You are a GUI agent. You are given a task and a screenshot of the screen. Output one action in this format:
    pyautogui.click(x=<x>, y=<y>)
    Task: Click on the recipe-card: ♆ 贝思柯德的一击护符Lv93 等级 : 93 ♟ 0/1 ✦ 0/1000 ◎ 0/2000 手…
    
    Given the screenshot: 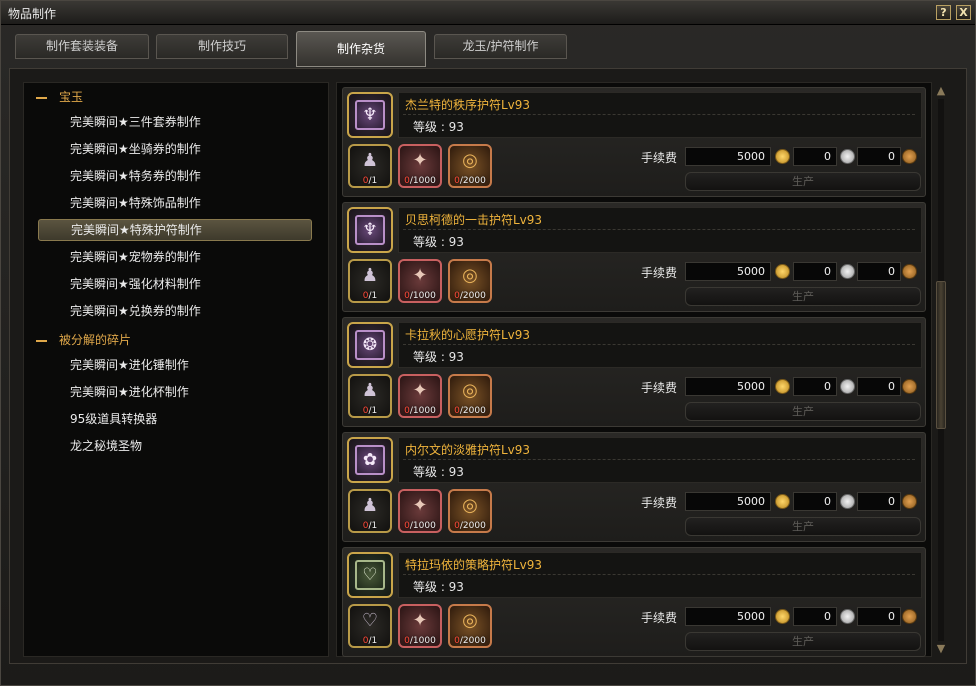 What is the action you would take?
    pyautogui.click(x=634, y=257)
    